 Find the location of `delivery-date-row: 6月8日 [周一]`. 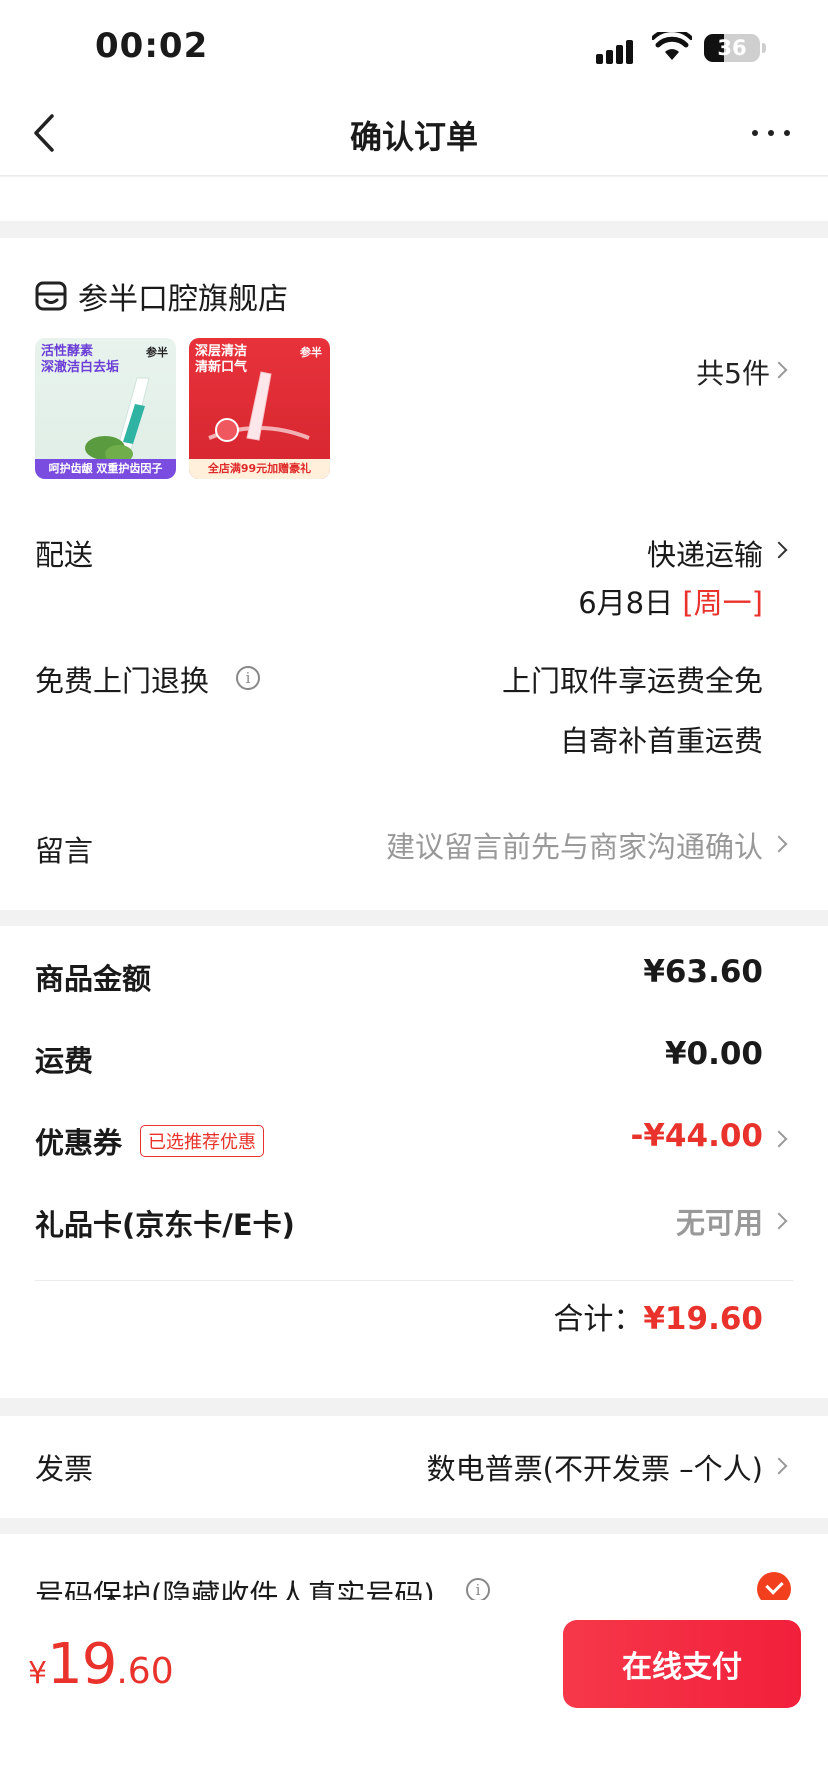

delivery-date-row: 6月8日 [周一] is located at coordinates (670, 601).